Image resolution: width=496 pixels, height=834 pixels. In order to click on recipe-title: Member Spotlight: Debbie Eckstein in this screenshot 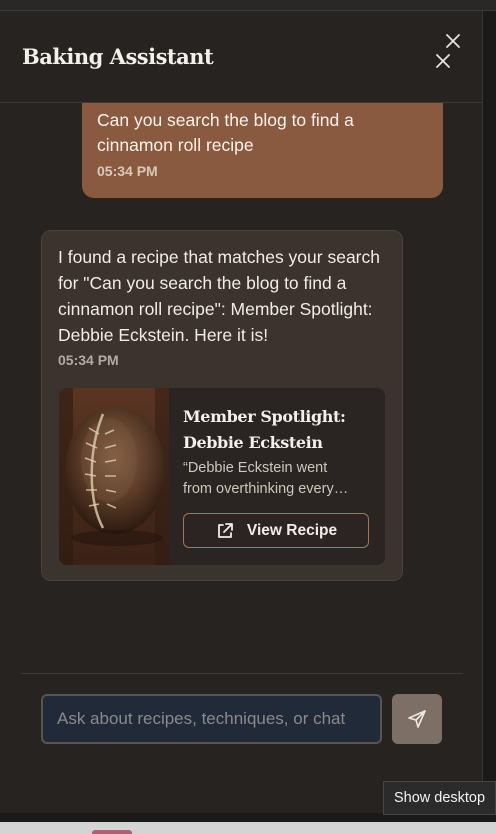, I will do `click(264, 429)`.